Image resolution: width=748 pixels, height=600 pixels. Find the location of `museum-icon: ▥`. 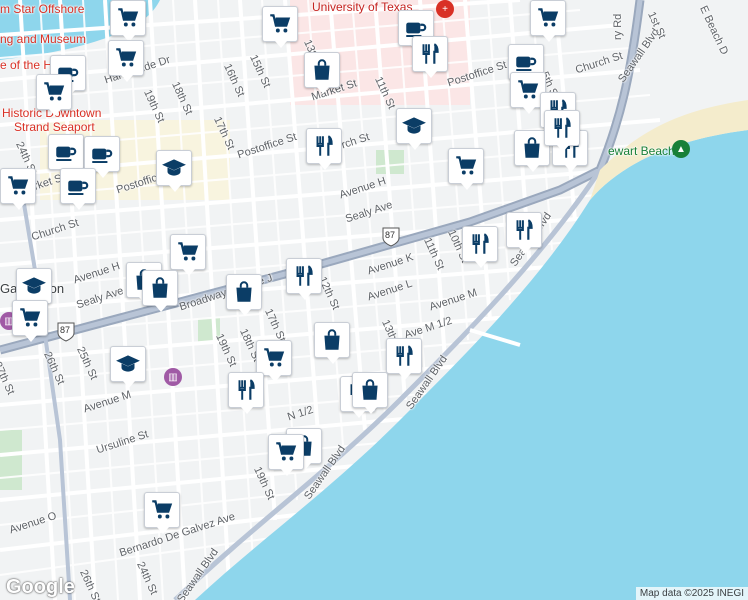

museum-icon: ▥ is located at coordinates (173, 377).